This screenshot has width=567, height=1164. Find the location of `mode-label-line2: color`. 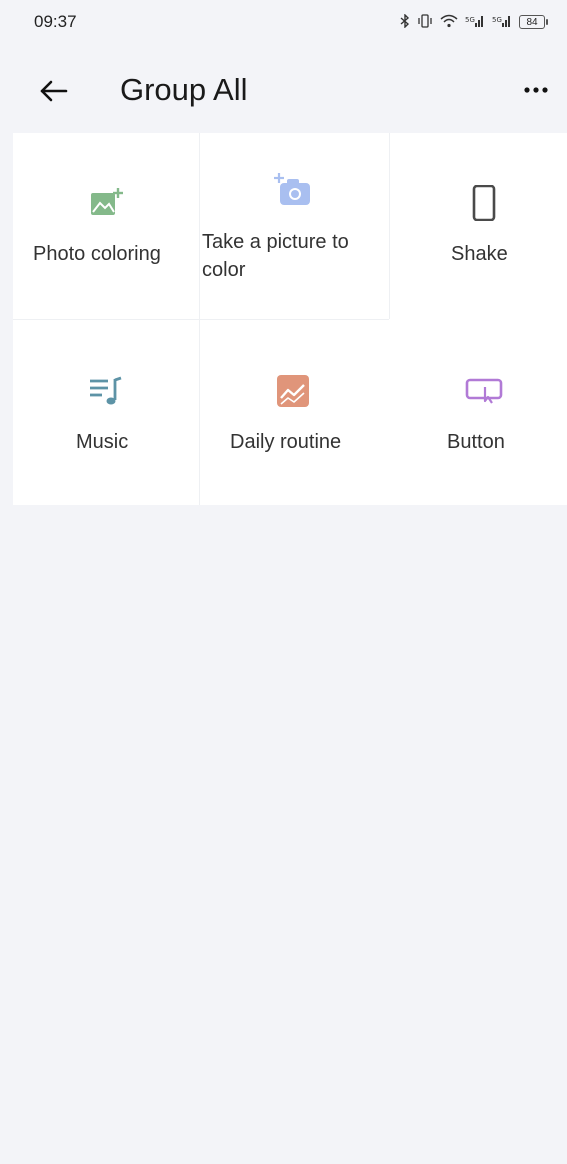

mode-label-line2: color is located at coordinates (224, 270).